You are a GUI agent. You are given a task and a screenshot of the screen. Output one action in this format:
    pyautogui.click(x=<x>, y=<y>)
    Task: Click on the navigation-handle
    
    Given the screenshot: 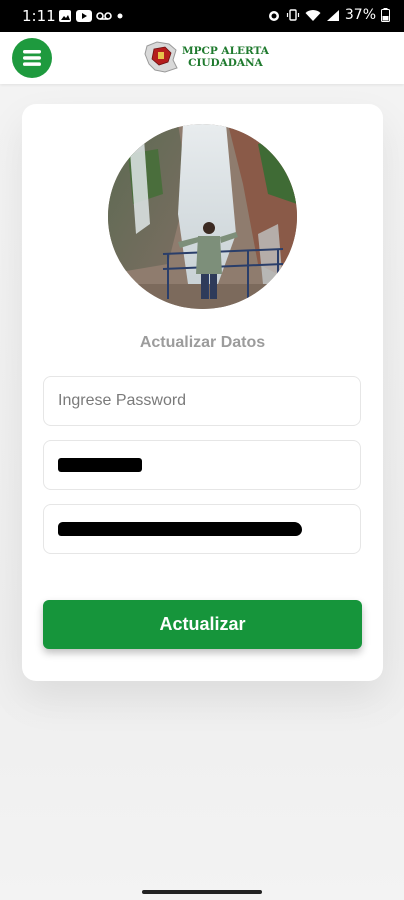 What is the action you would take?
    pyautogui.click(x=202, y=892)
    